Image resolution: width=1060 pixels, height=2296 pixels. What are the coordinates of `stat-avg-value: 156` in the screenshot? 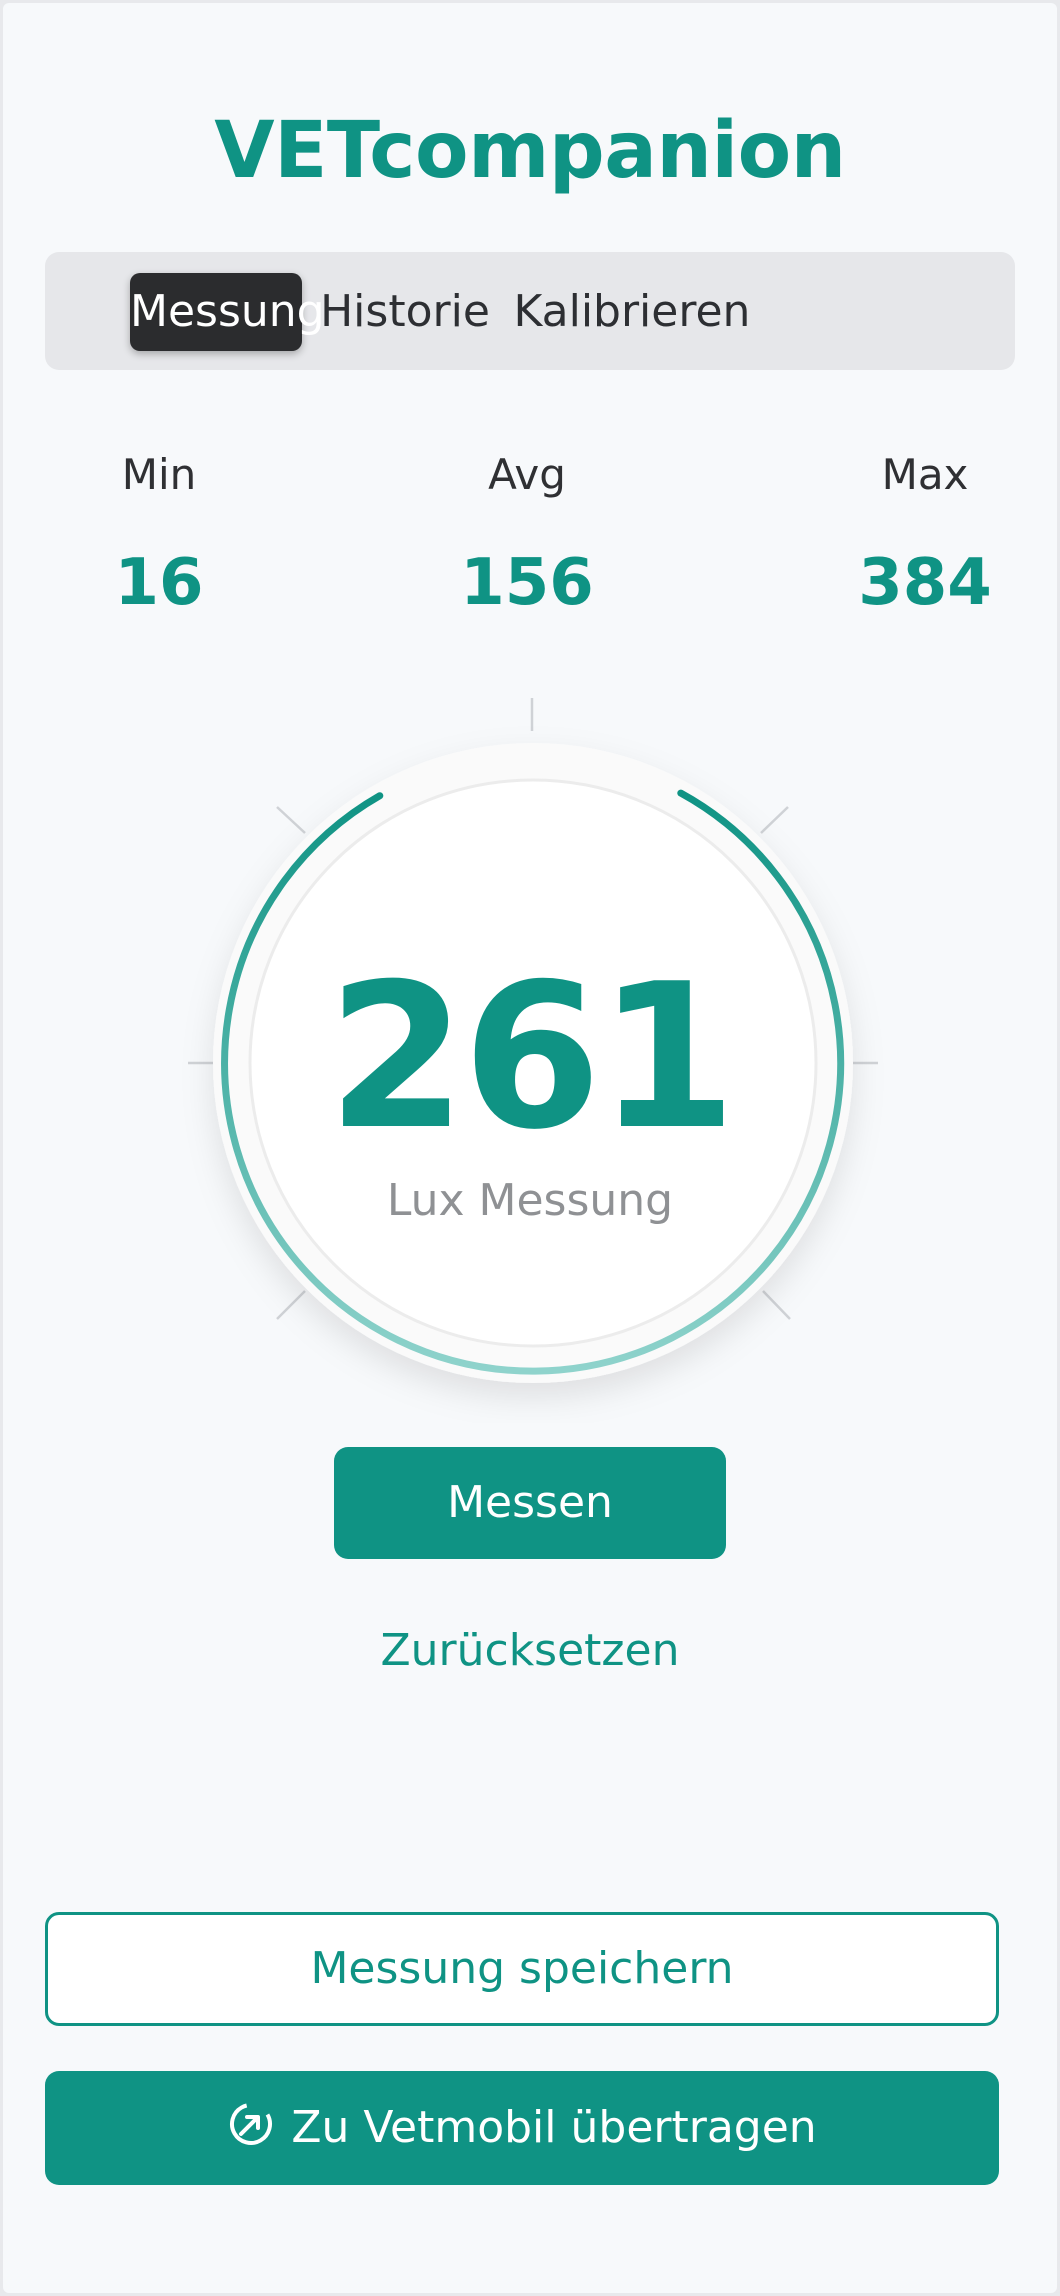 It's located at (527, 583).